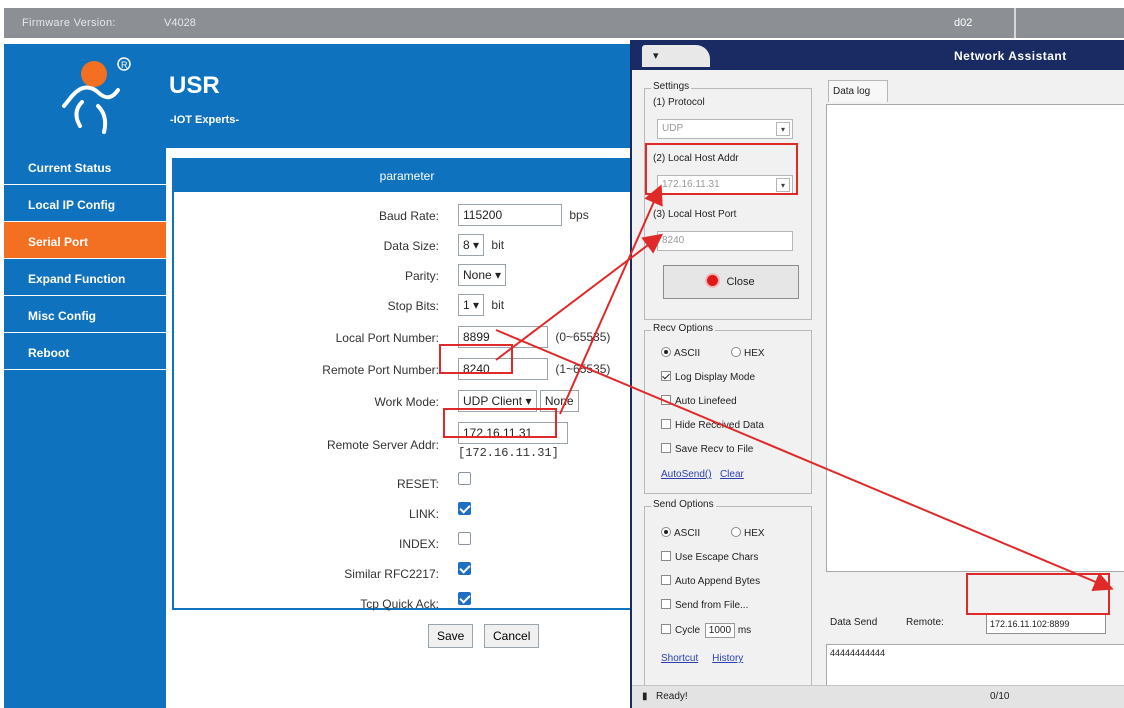 The width and height of the screenshot is (1124, 708). What do you see at coordinates (69, 23) in the screenshot?
I see `firmware-label: Firmware Version:` at bounding box center [69, 23].